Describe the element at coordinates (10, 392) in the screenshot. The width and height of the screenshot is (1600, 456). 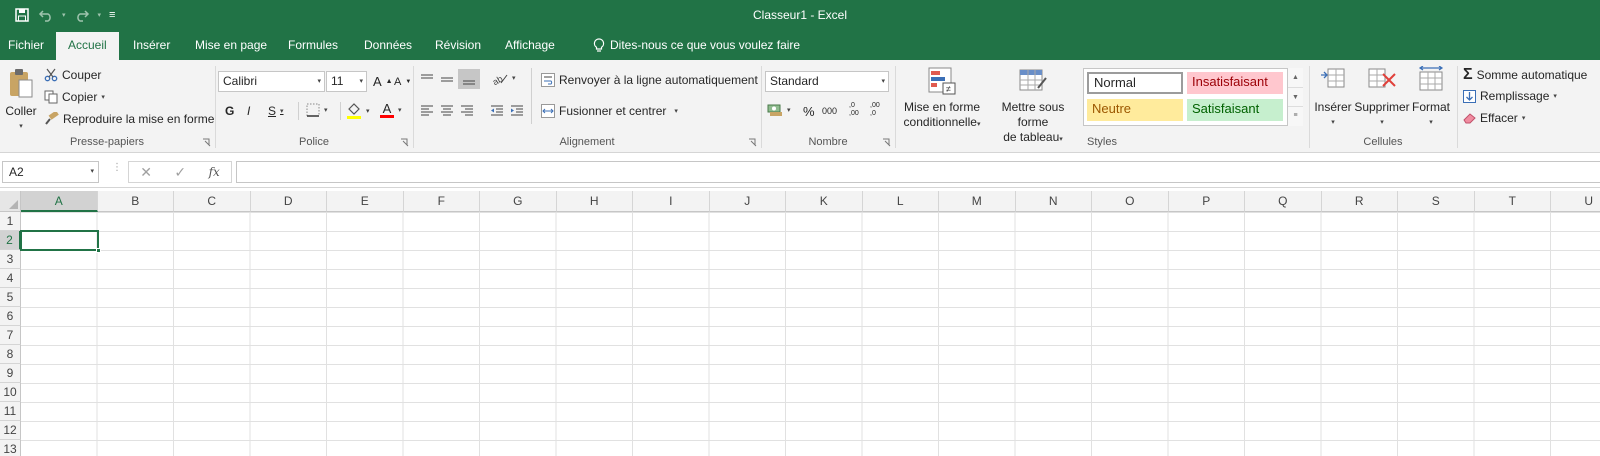
I see `row-header-10: 10` at that location.